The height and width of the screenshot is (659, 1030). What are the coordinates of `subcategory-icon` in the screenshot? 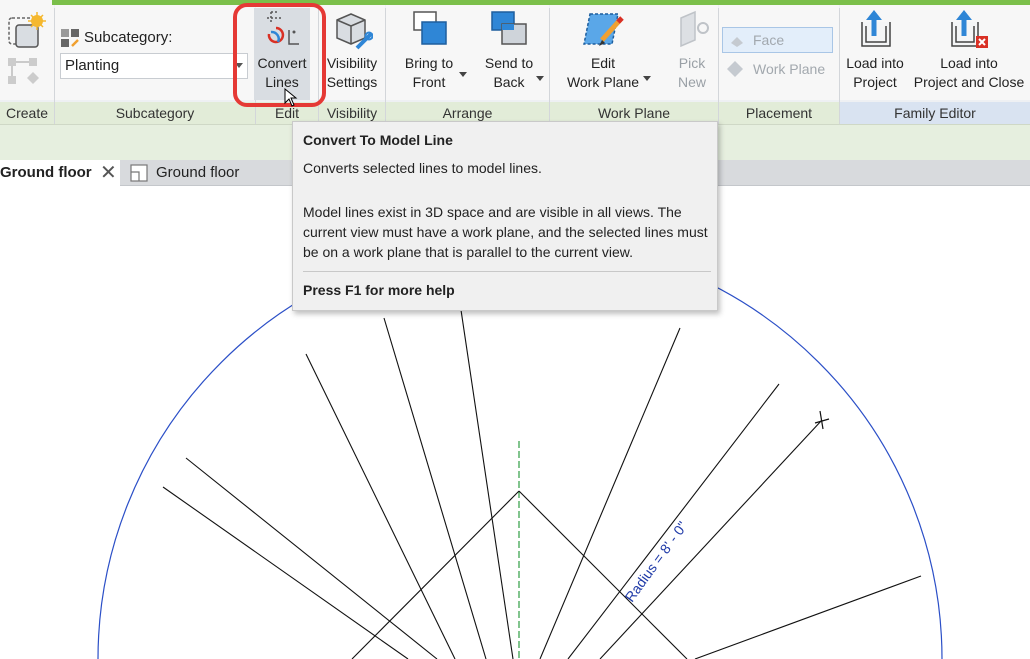 It's located at (70, 38).